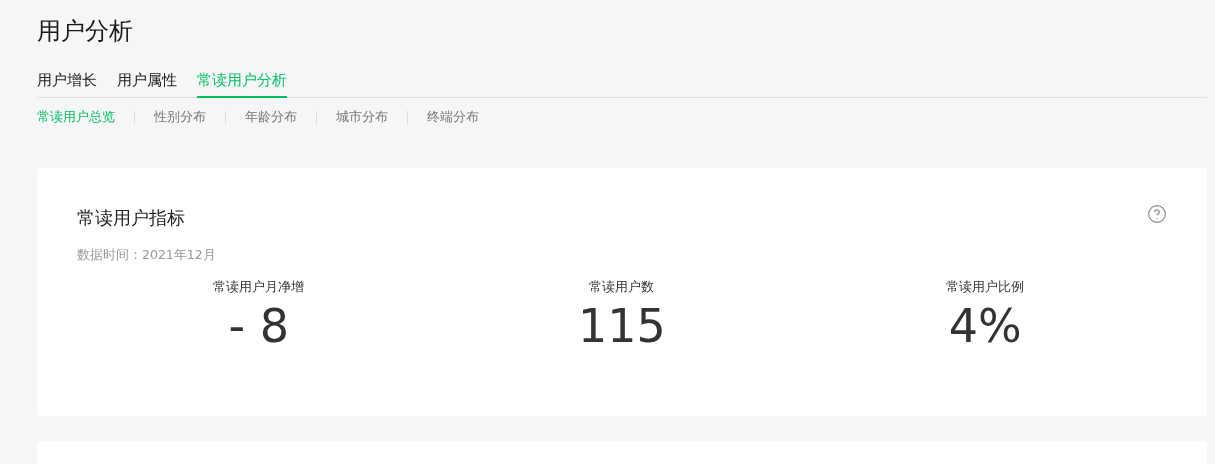  What do you see at coordinates (67, 83) in the screenshot?
I see `tab: 用户增长` at bounding box center [67, 83].